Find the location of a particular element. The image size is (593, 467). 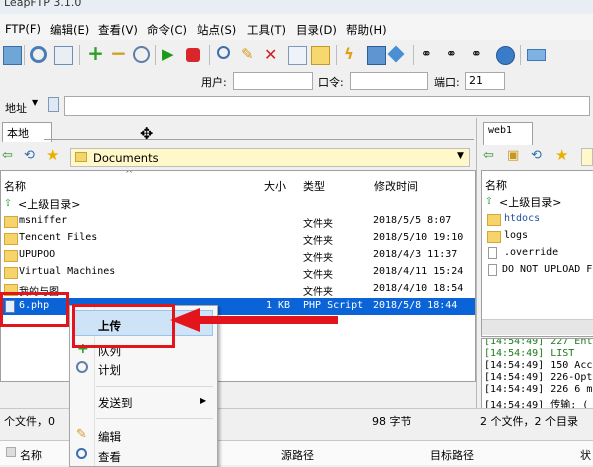

binoculars-next-icon: ⚭ is located at coordinates (454, 54).